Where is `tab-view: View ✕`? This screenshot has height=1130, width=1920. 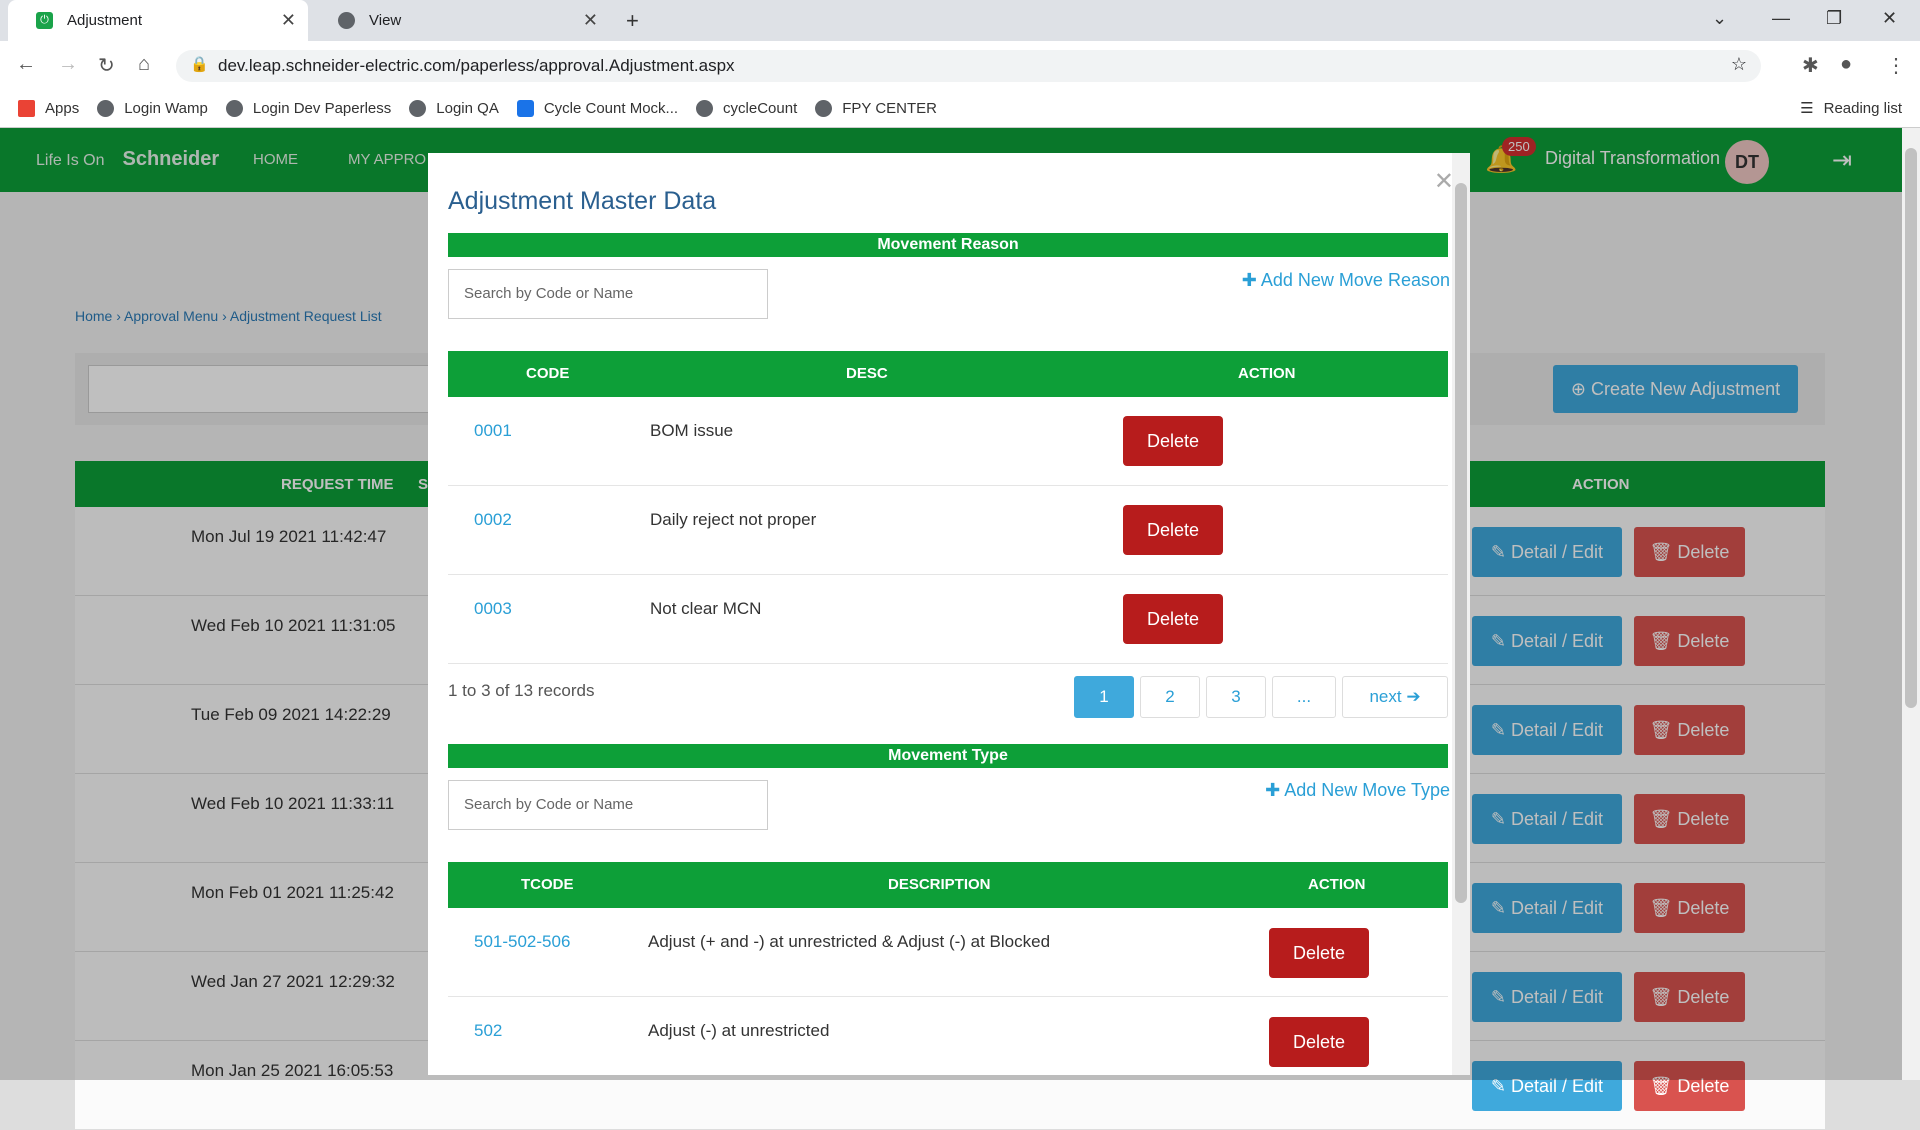 tab-view: View ✕ is located at coordinates (460, 20).